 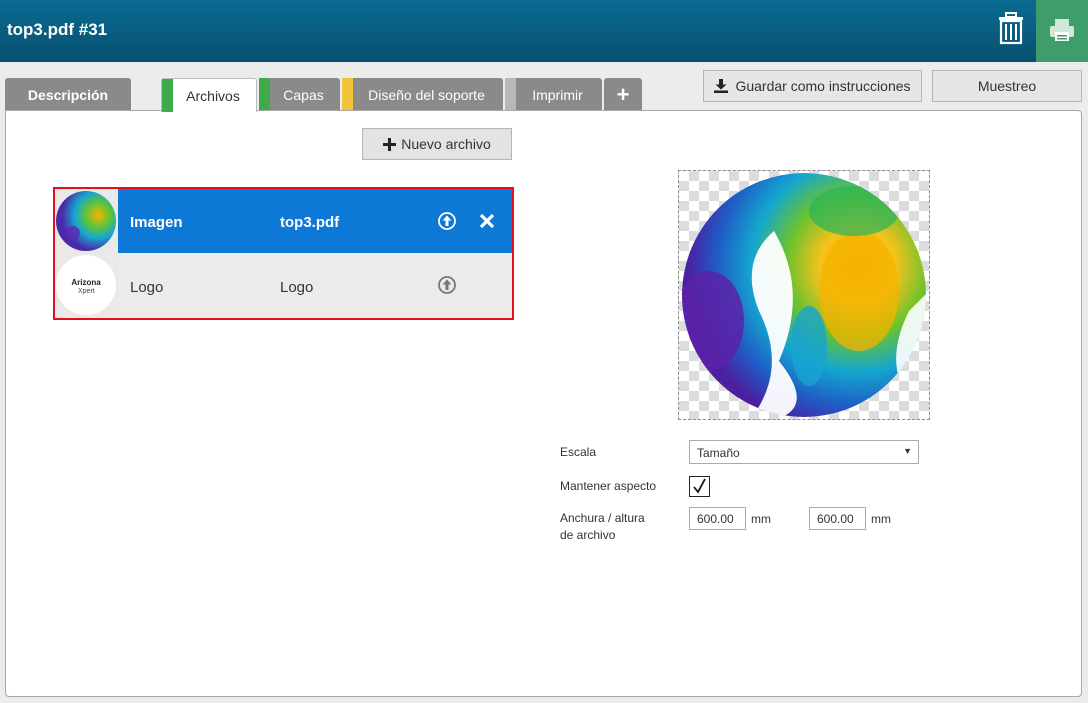 What do you see at coordinates (602, 518) in the screenshot?
I see `size-label-line-1: Anchura / altura` at bounding box center [602, 518].